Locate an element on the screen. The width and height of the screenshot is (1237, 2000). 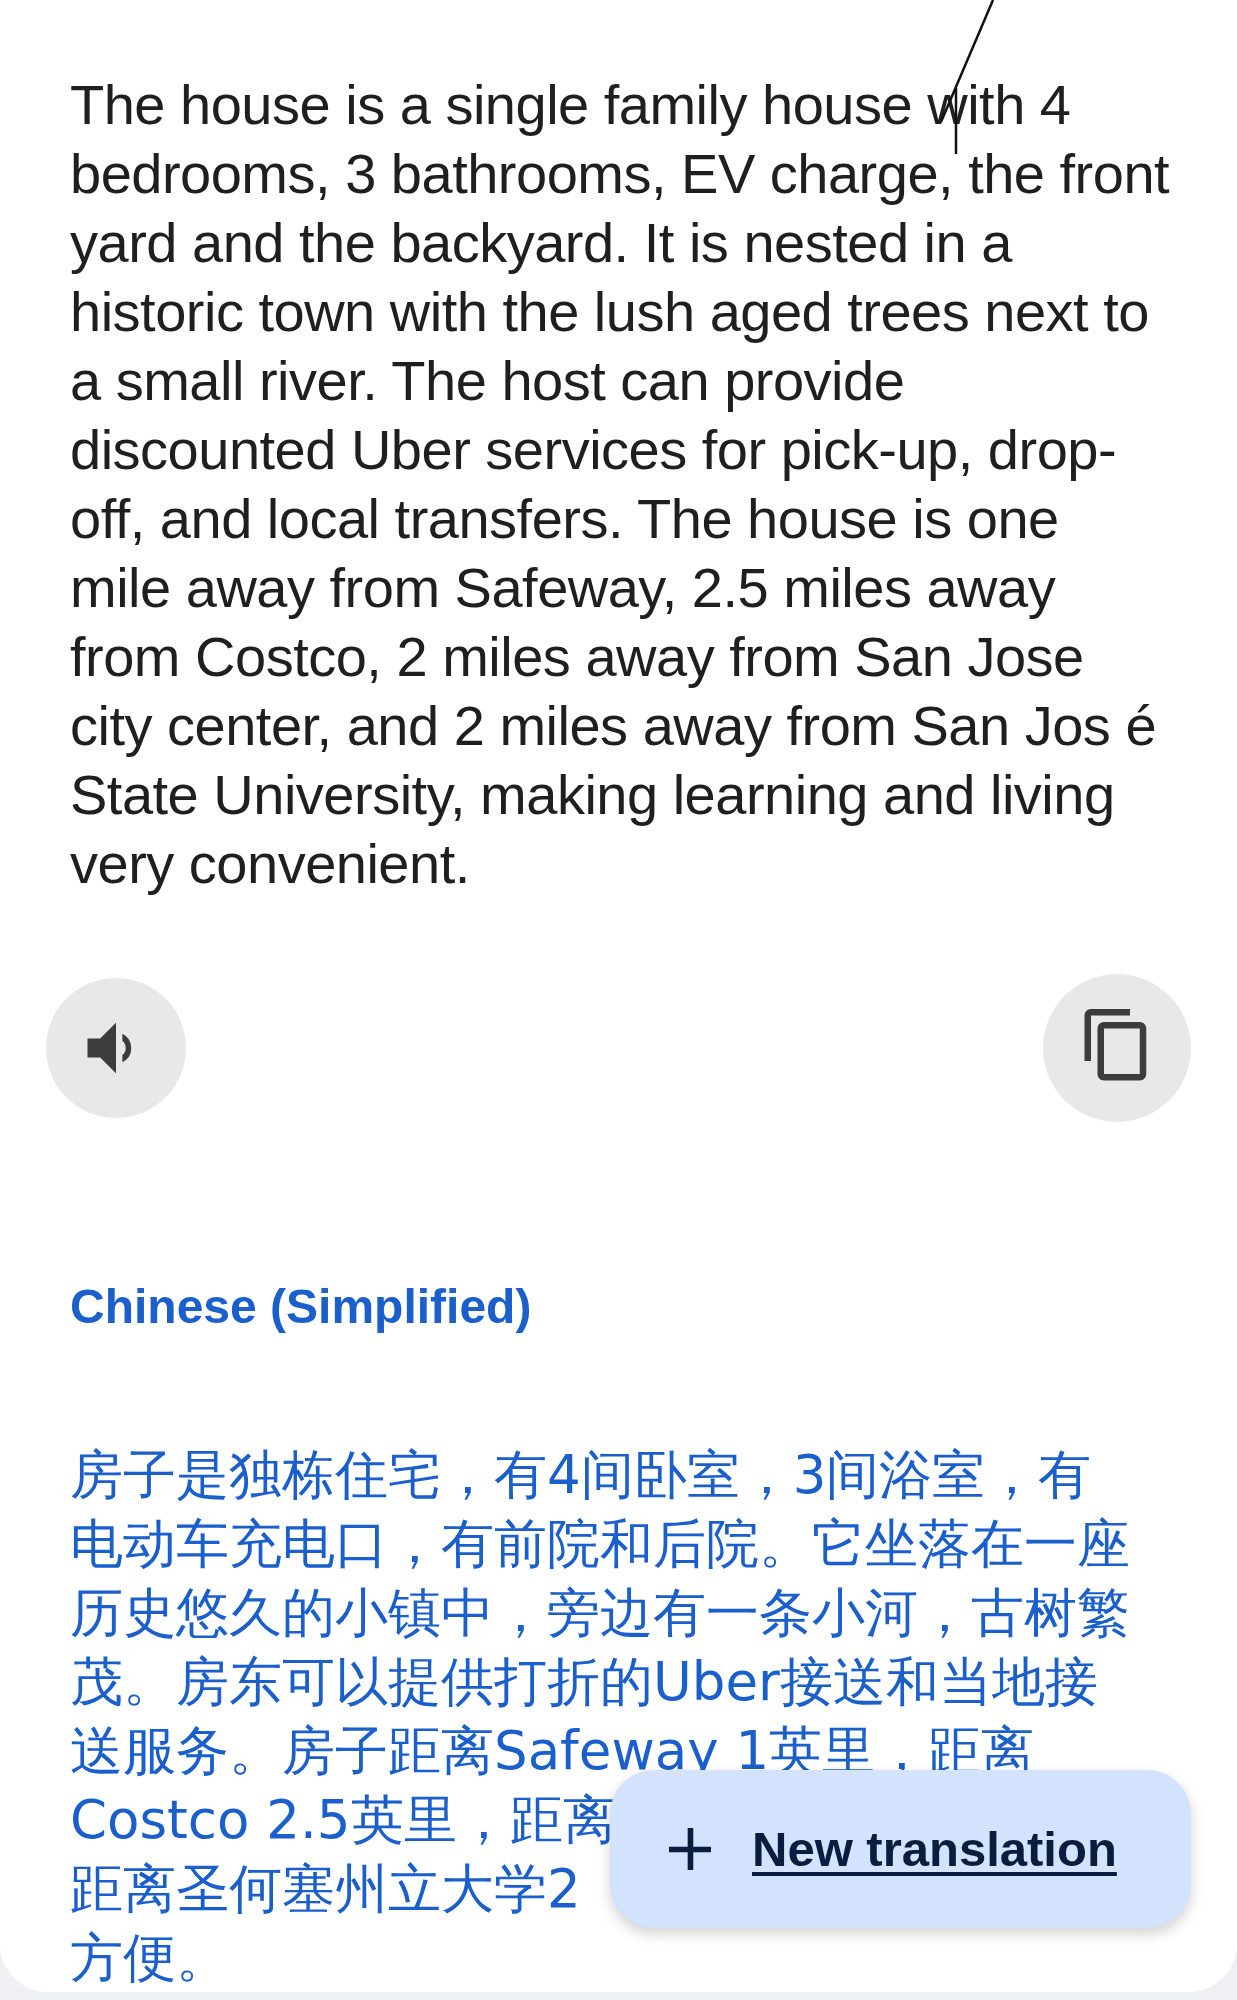
target-language-label: Chinese (Simplified) is located at coordinates (301, 1307).